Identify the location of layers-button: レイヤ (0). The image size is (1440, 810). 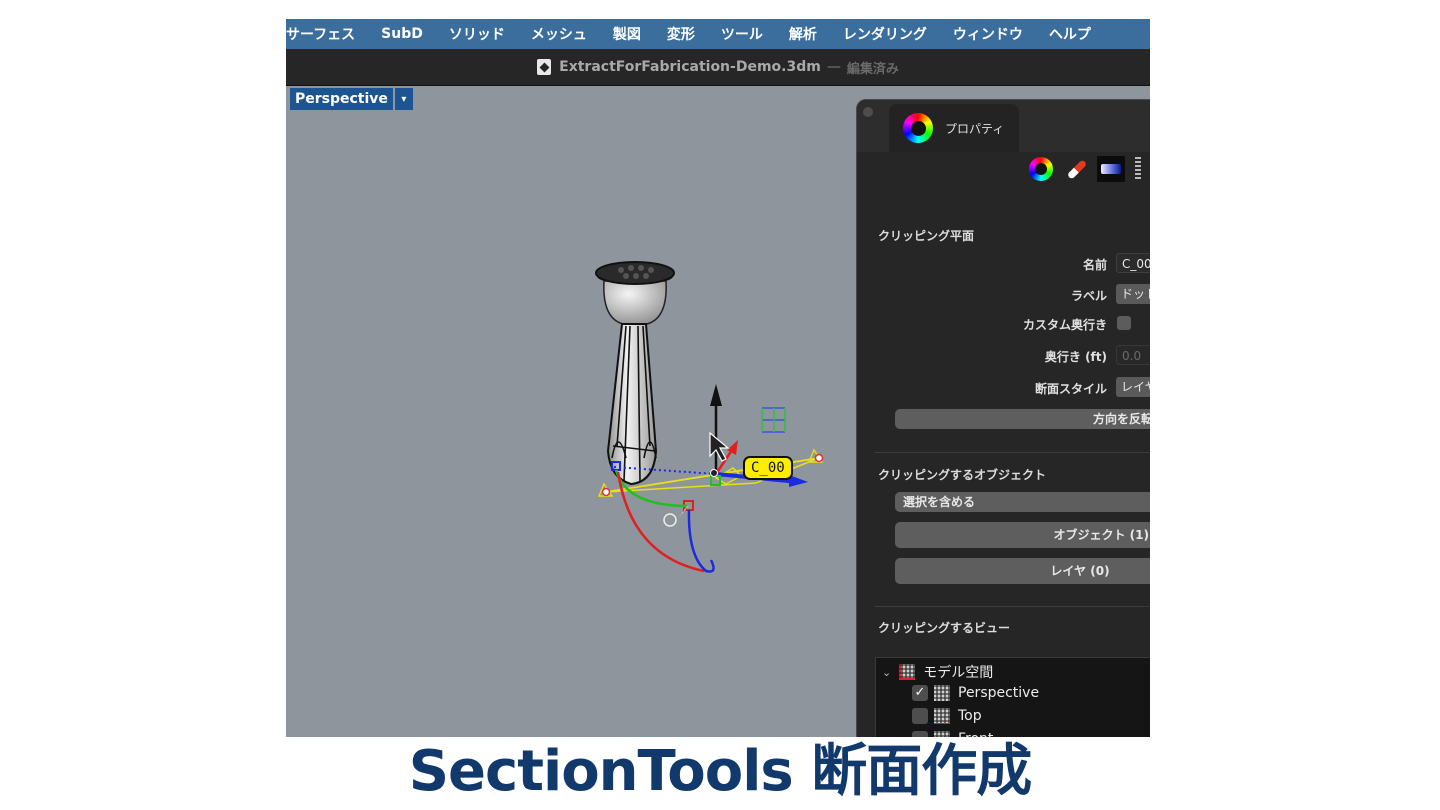
(1022, 571).